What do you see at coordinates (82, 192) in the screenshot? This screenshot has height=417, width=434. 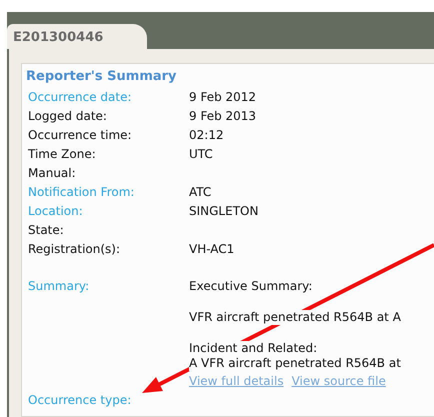 I see `field-label: Notification From:` at bounding box center [82, 192].